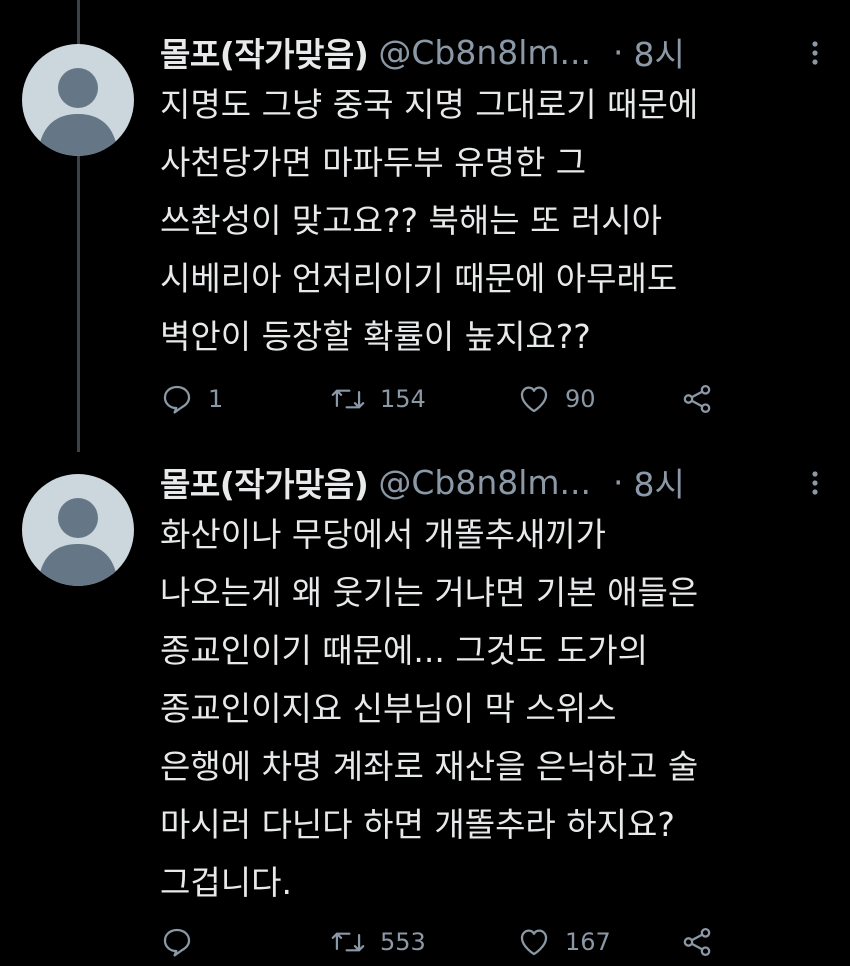 Image resolution: width=850 pixels, height=966 pixels. What do you see at coordinates (580, 399) in the screenshot?
I see `like-count: 90` at bounding box center [580, 399].